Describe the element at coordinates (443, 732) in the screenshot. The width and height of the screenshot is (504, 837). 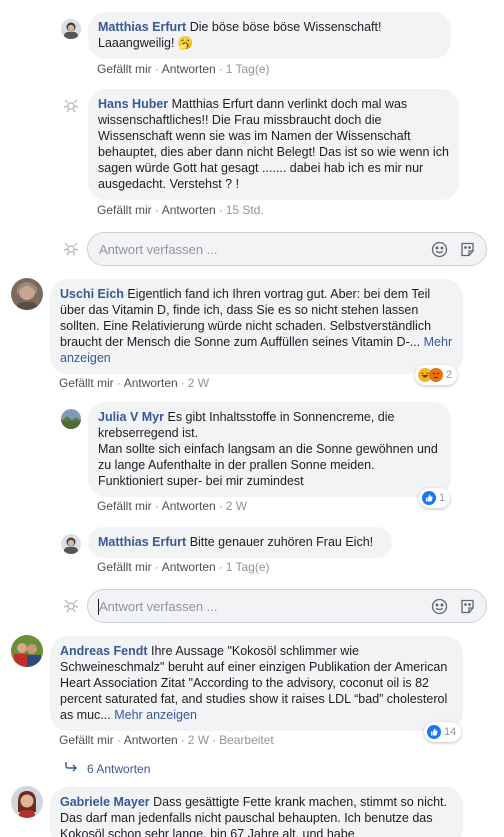
I see `reaction-badge: 14` at that location.